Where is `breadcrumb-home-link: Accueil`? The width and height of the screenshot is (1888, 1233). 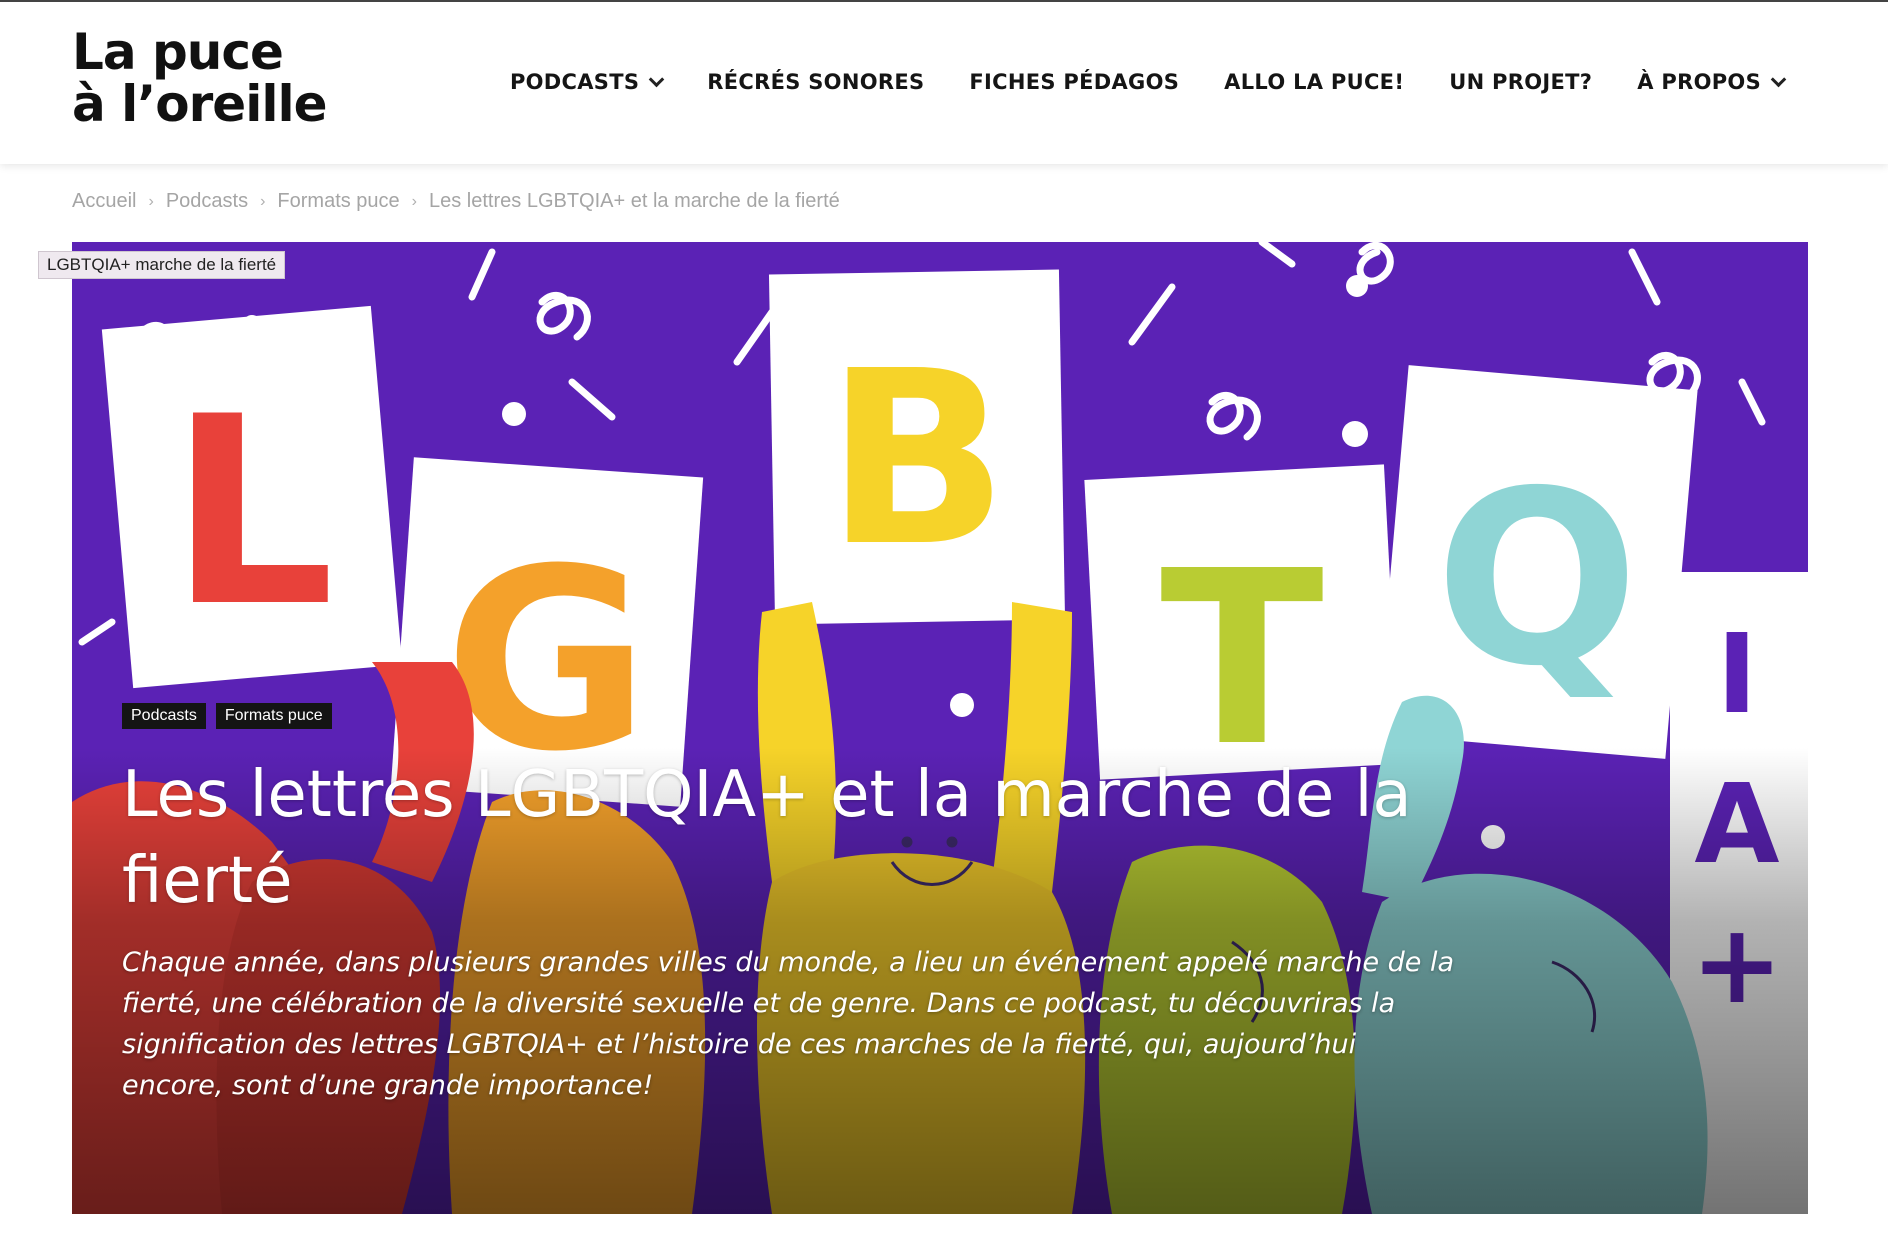
breadcrumb-home-link: Accueil is located at coordinates (104, 201).